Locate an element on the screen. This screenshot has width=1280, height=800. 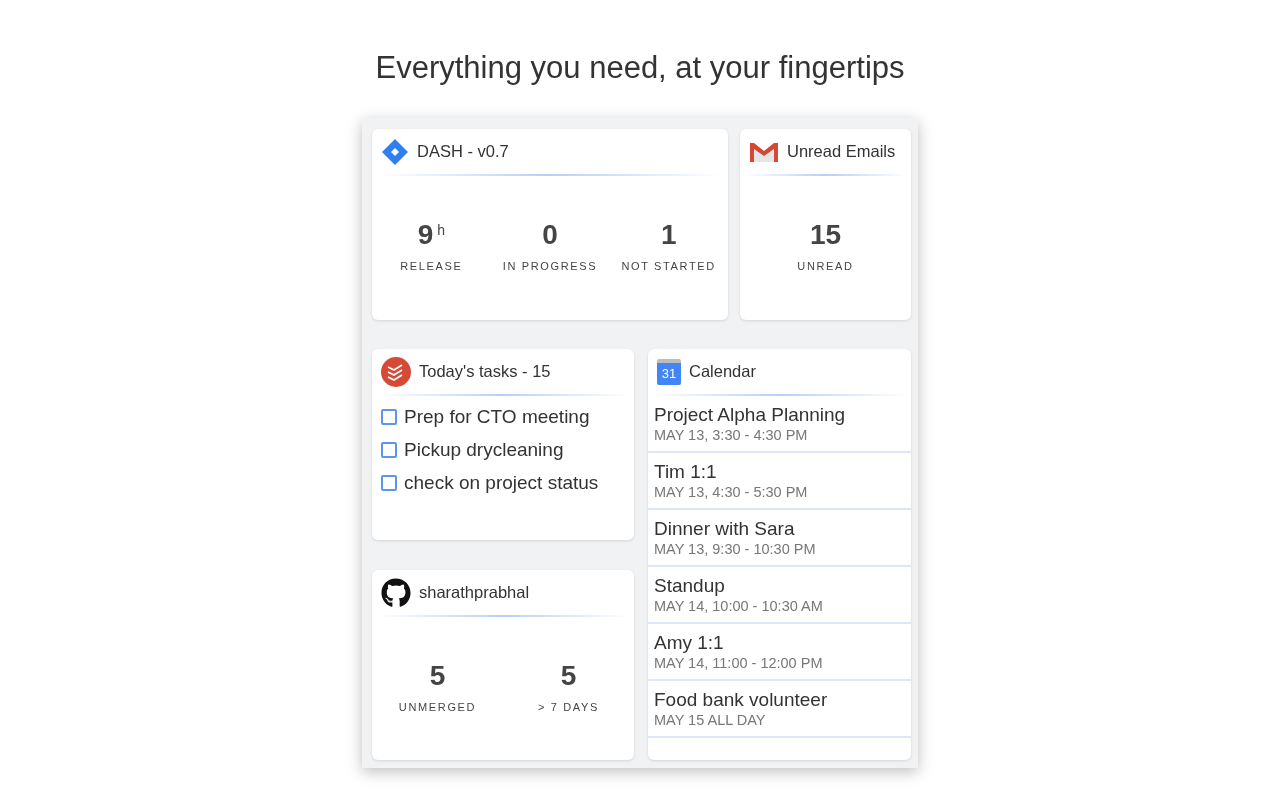
stat-value: 15 is located at coordinates (825, 235).